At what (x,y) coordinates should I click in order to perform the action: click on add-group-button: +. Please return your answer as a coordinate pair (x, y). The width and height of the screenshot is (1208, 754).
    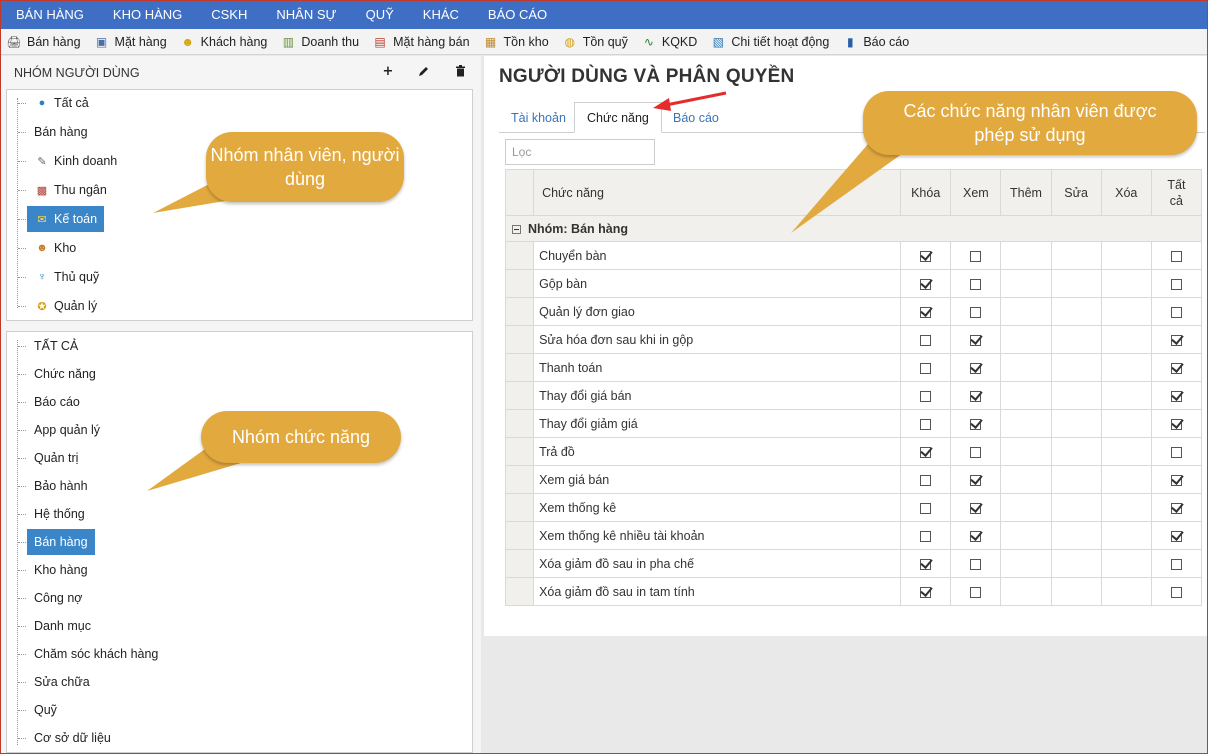
    Looking at the image, I should click on (388, 71).